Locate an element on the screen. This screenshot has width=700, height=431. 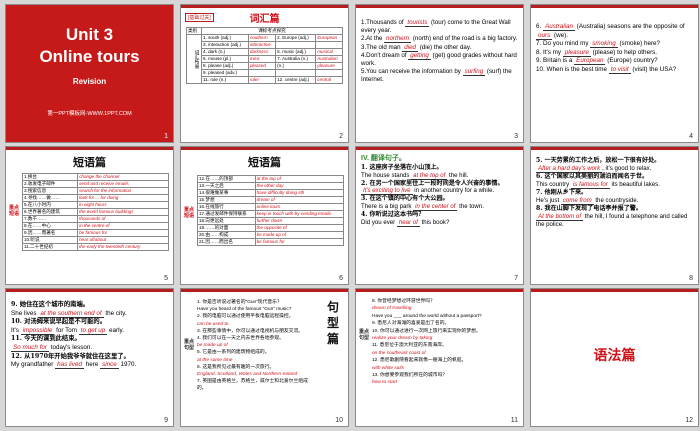
slide-number: 7 is located at coordinates (516, 278).